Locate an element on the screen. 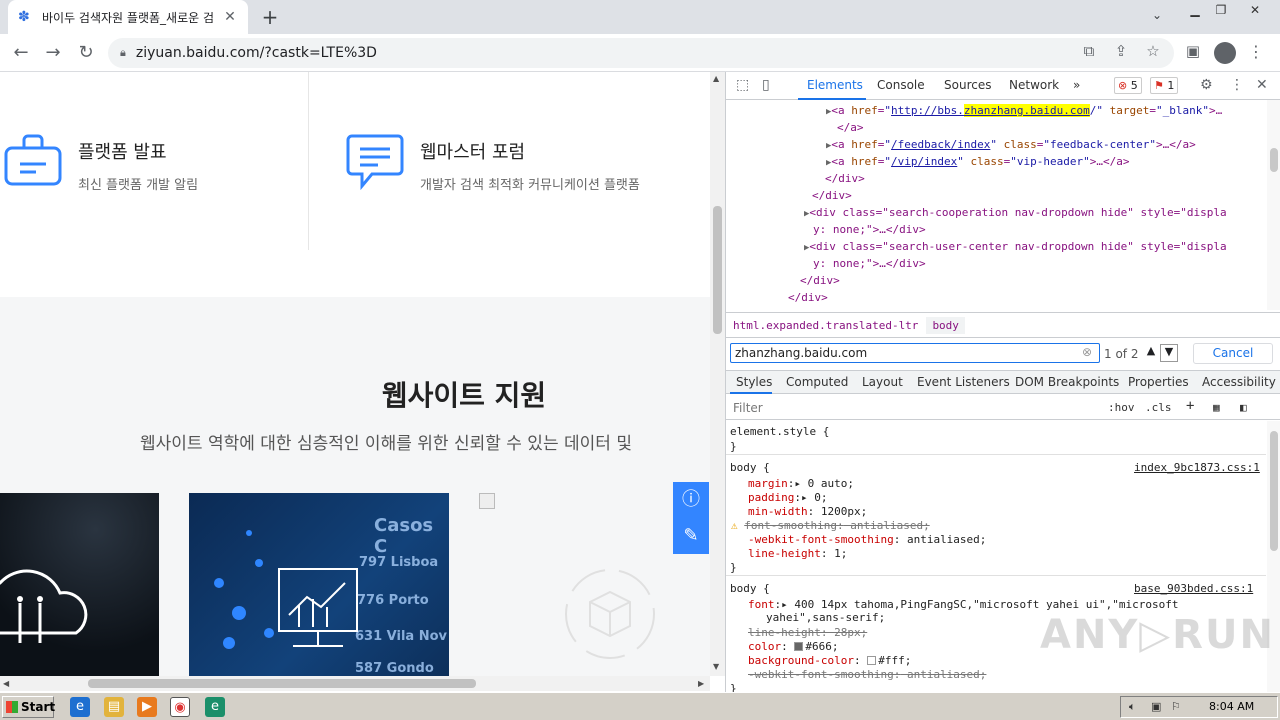 This screenshot has height=720, width=1280. css-declaration: margin:▸ 0 auto; is located at coordinates (801, 483).